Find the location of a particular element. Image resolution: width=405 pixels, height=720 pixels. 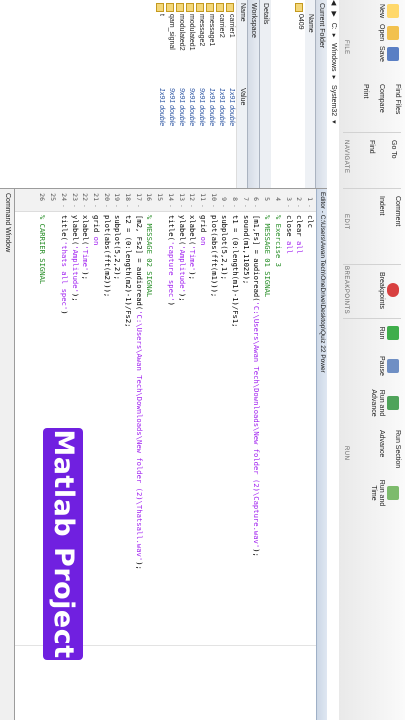

line-number: 21 is located at coordinates (96, 197).